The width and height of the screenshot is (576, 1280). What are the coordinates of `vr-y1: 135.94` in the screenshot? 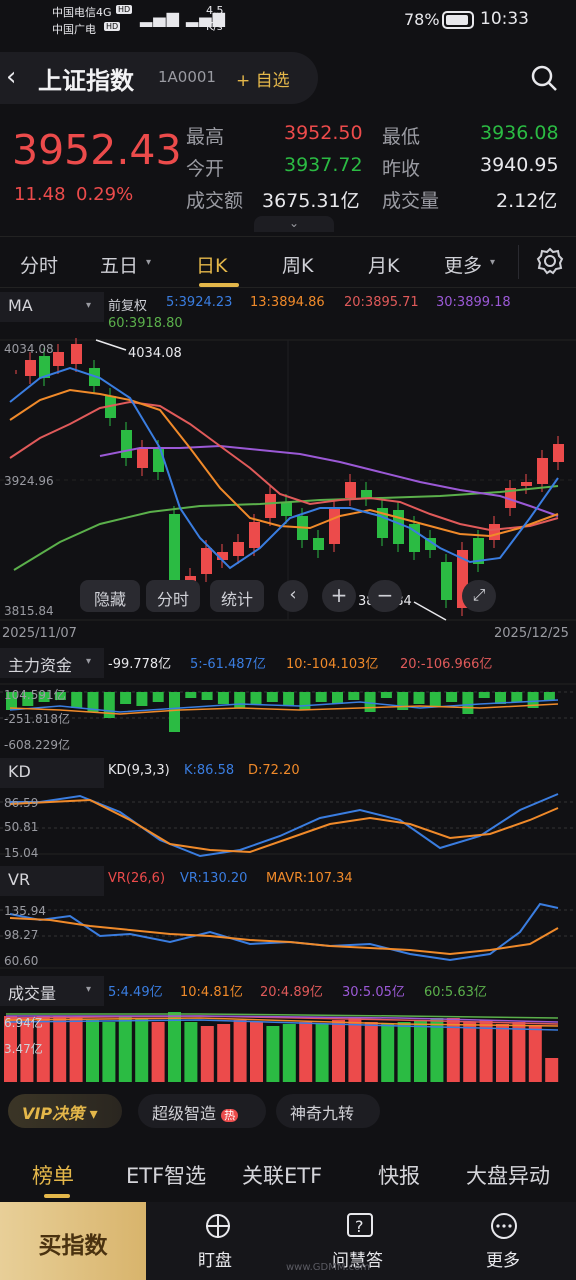 It's located at (25, 911).